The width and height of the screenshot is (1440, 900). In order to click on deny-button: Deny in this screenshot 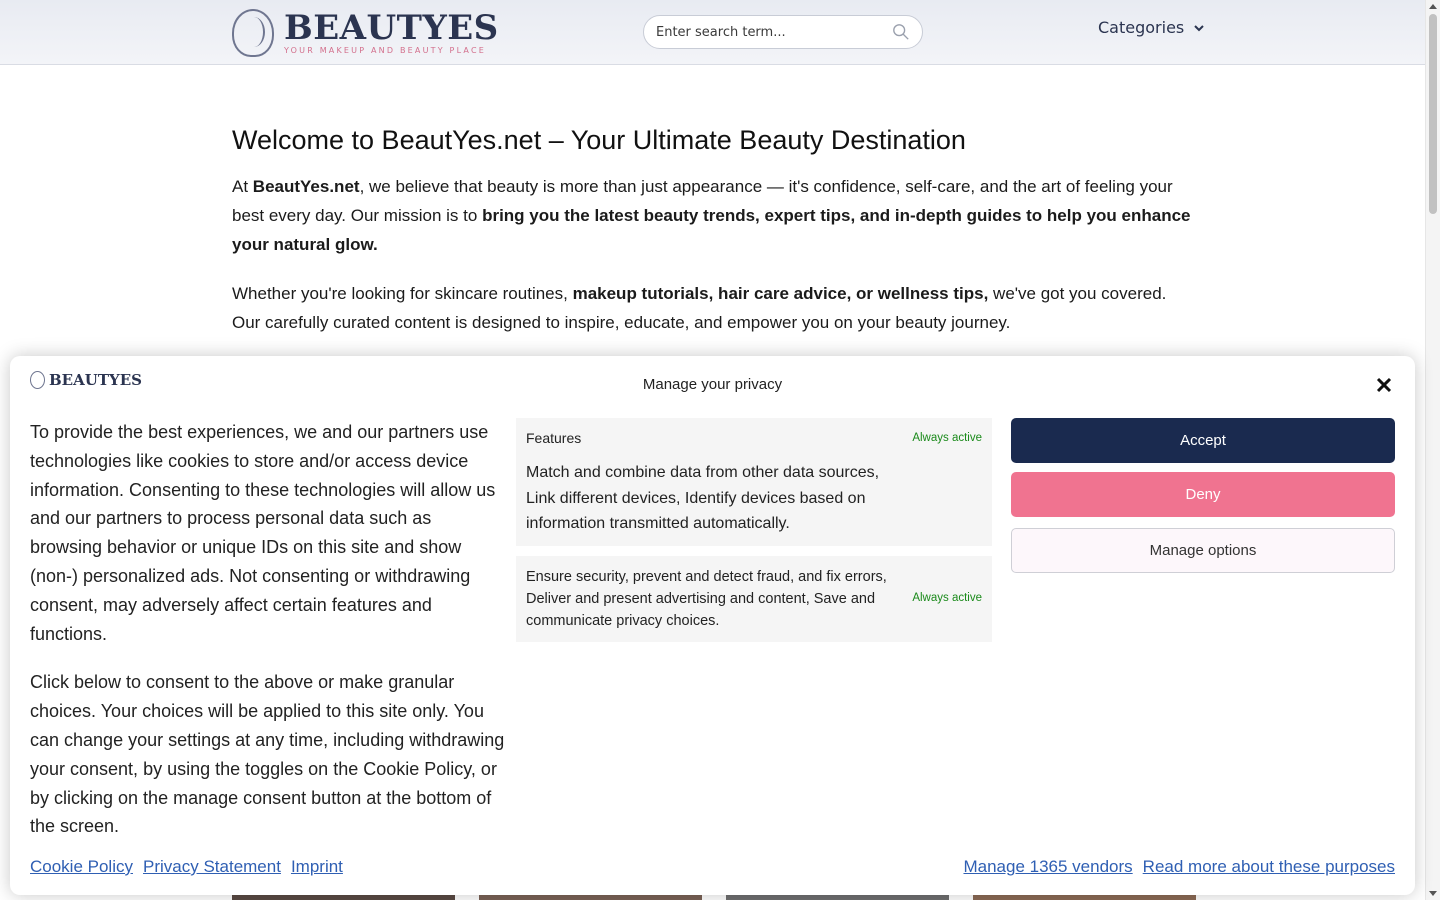, I will do `click(1203, 494)`.